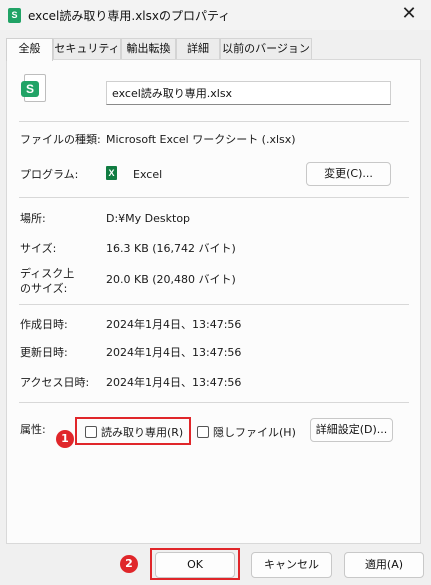  Describe the element at coordinates (384, 565) in the screenshot. I see `apply-button: 適用(A)` at that location.